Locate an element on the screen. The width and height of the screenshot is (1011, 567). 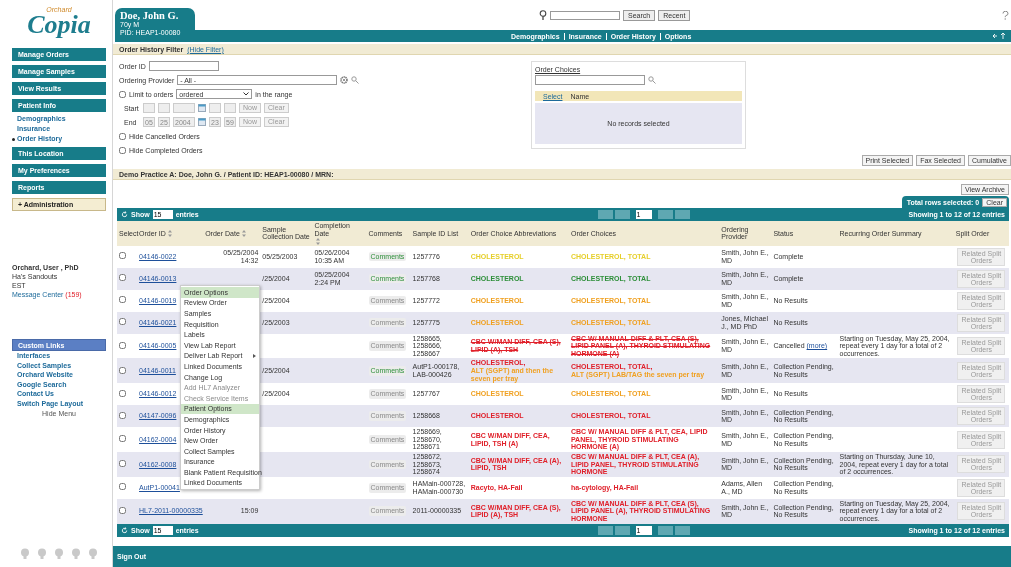
expand-arrows-icon is located at coordinates (1000, 36).